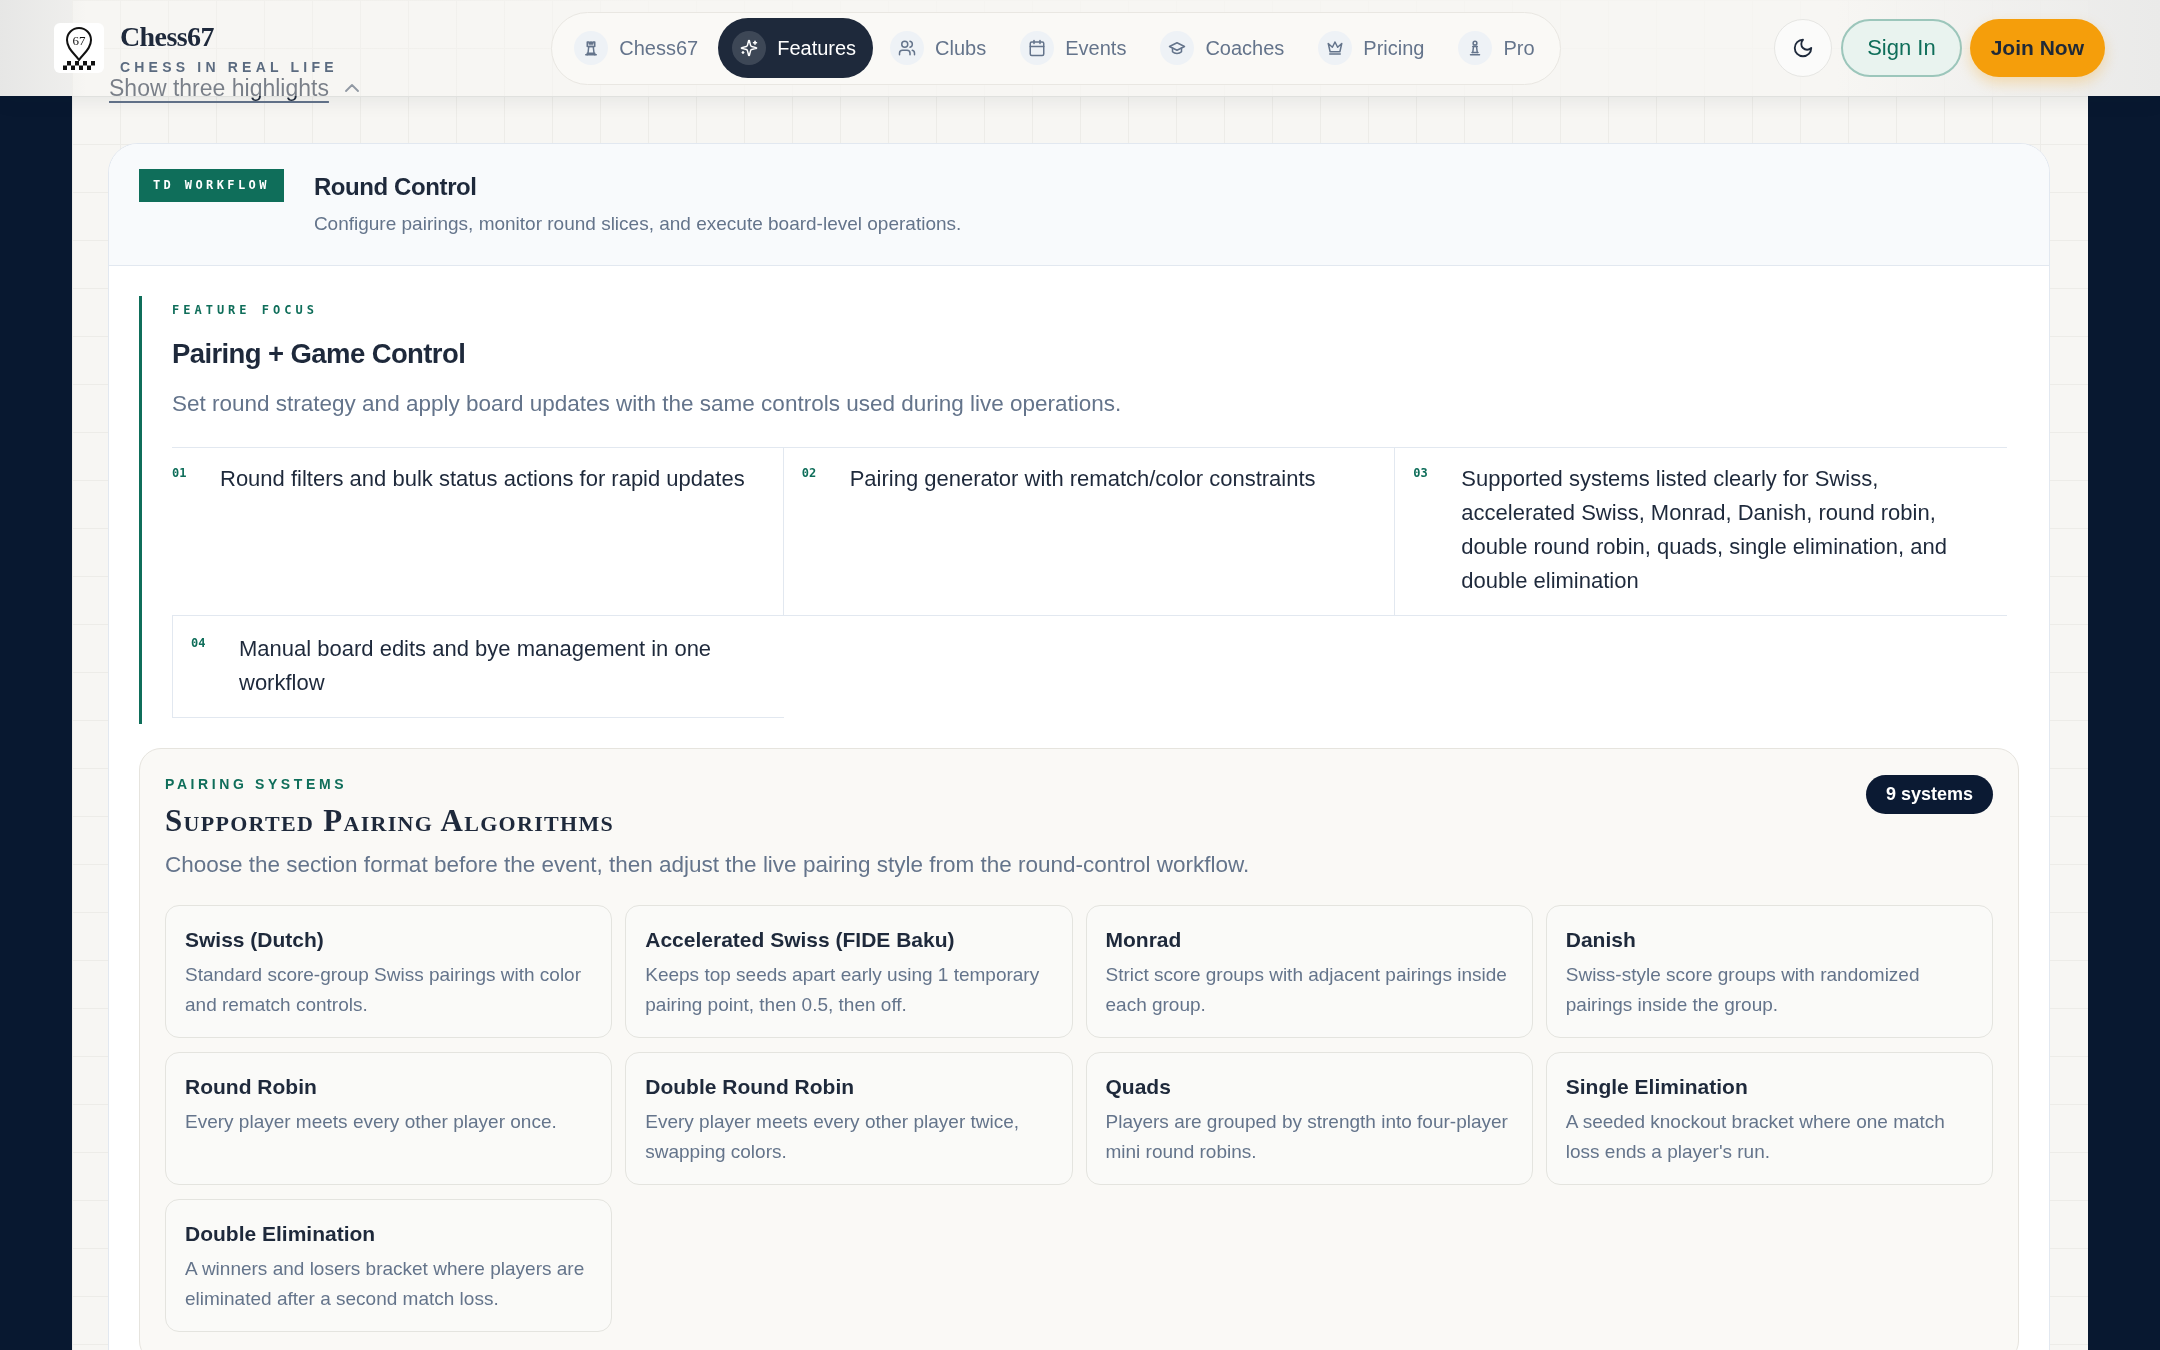 This screenshot has height=1350, width=2160. I want to click on section-title: Round Control, so click(395, 187).